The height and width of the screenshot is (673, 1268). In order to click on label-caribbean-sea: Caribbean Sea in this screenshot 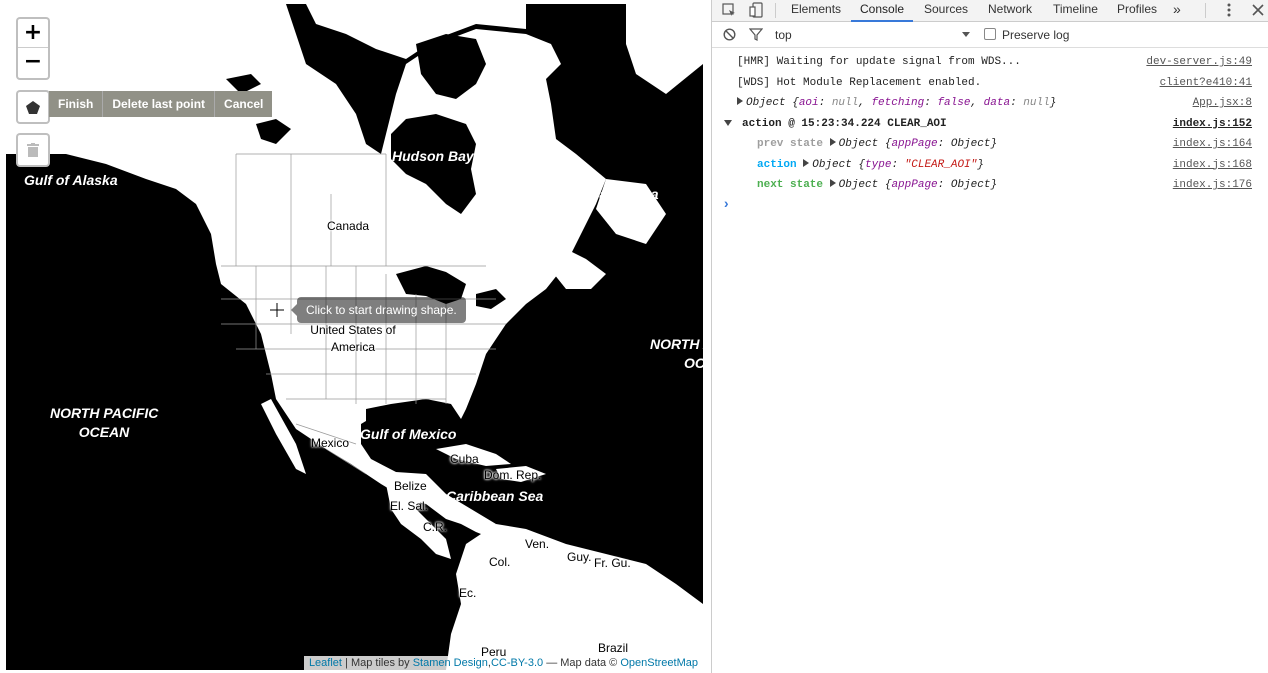, I will do `click(495, 496)`.